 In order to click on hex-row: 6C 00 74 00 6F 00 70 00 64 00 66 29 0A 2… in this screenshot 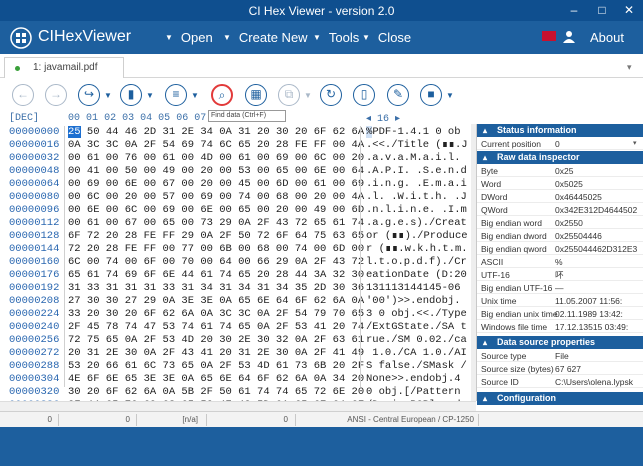, I will do `click(216, 262)`.